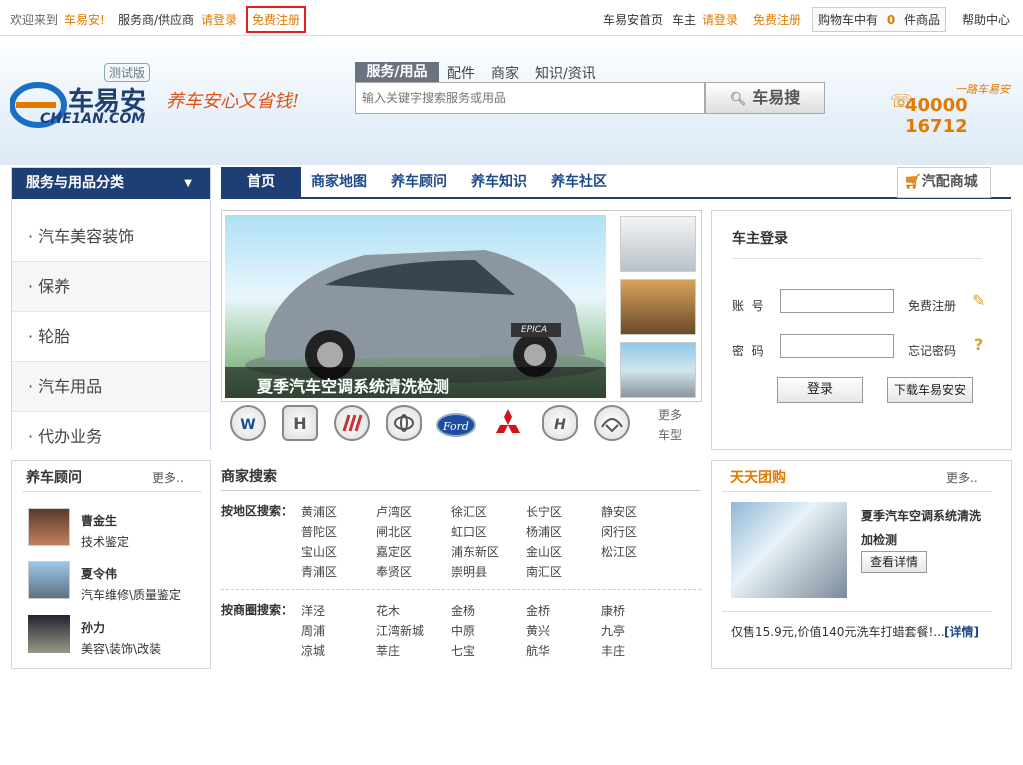 The width and height of the screenshot is (1023, 765). I want to click on district-link: 长宁区, so click(544, 511).